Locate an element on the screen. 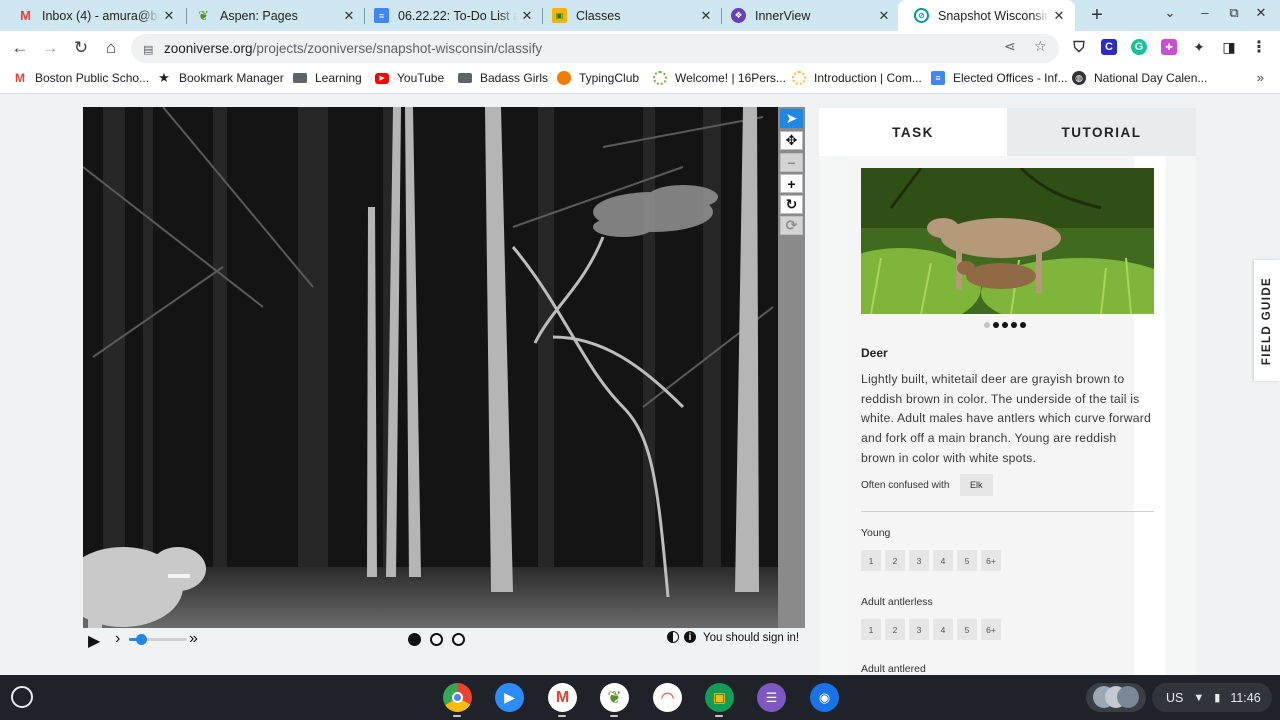  google-classroom-icon: ▣ is located at coordinates (719, 697).